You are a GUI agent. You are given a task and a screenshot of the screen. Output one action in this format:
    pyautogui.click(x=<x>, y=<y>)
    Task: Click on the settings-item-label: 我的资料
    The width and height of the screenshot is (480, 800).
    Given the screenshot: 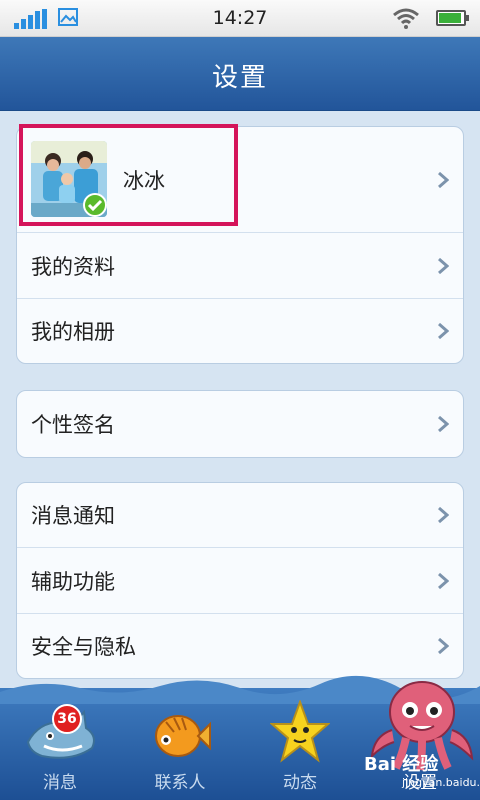 What is the action you would take?
    pyautogui.click(x=73, y=266)
    